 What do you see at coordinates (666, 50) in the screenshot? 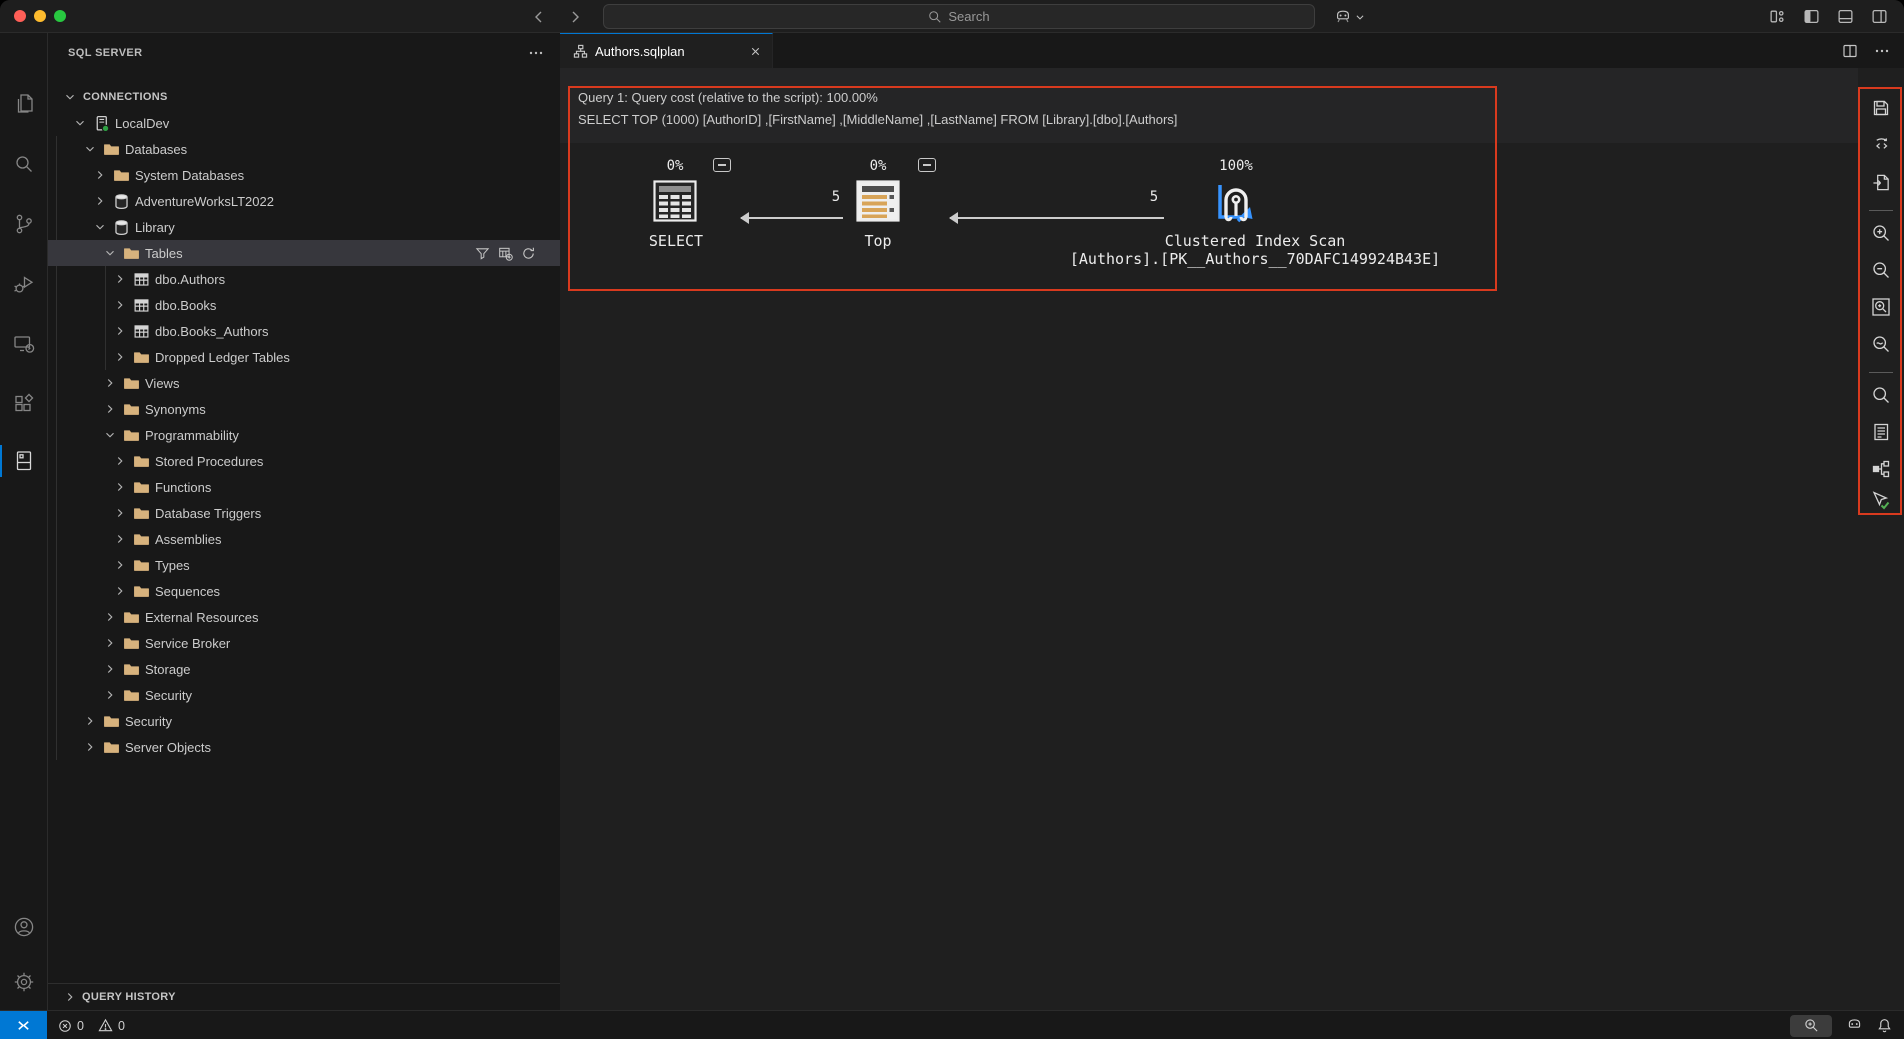
I see `tab-authors-sqlplan: Authors.sqlplan` at bounding box center [666, 50].